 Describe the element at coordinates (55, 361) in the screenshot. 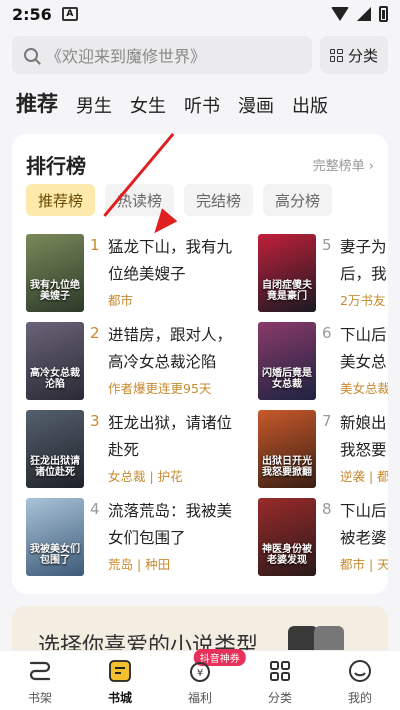

I see `book-cover: 高冷女总裁沦陷` at that location.